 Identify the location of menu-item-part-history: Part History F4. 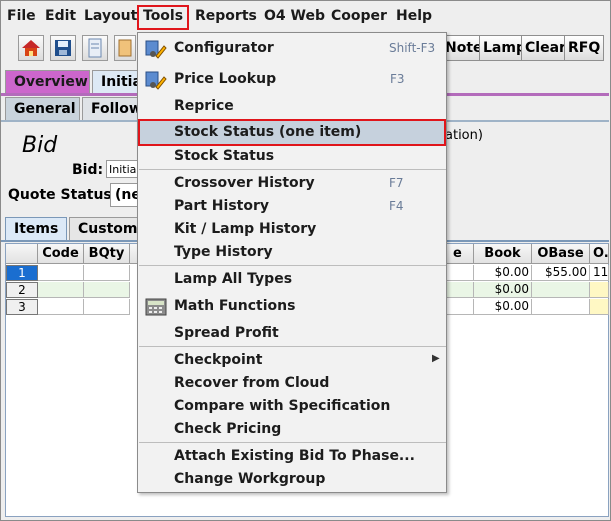
(292, 206).